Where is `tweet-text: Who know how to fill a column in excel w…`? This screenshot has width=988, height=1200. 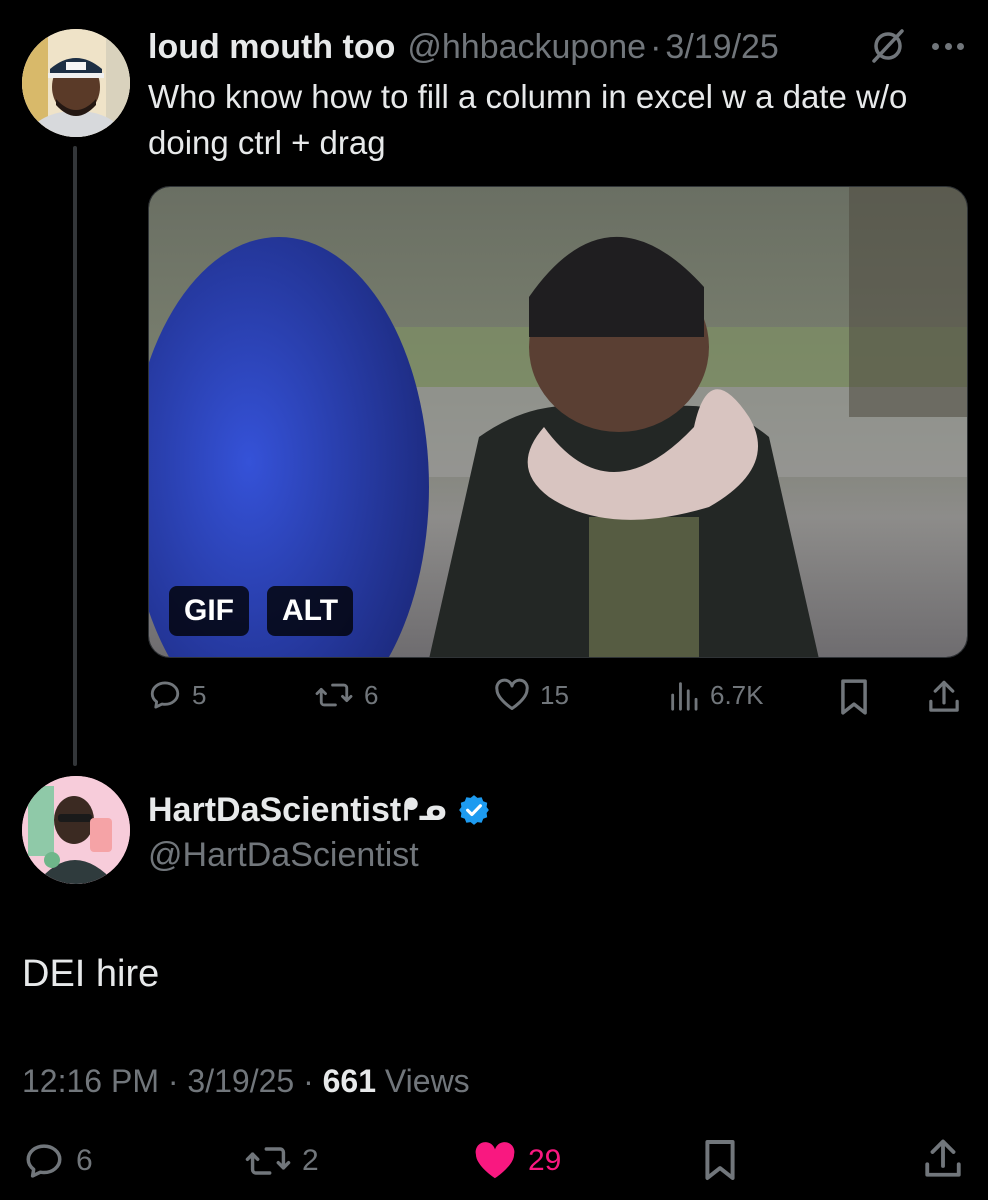 tweet-text: Who know how to fill a column in excel w… is located at coordinates (528, 119).